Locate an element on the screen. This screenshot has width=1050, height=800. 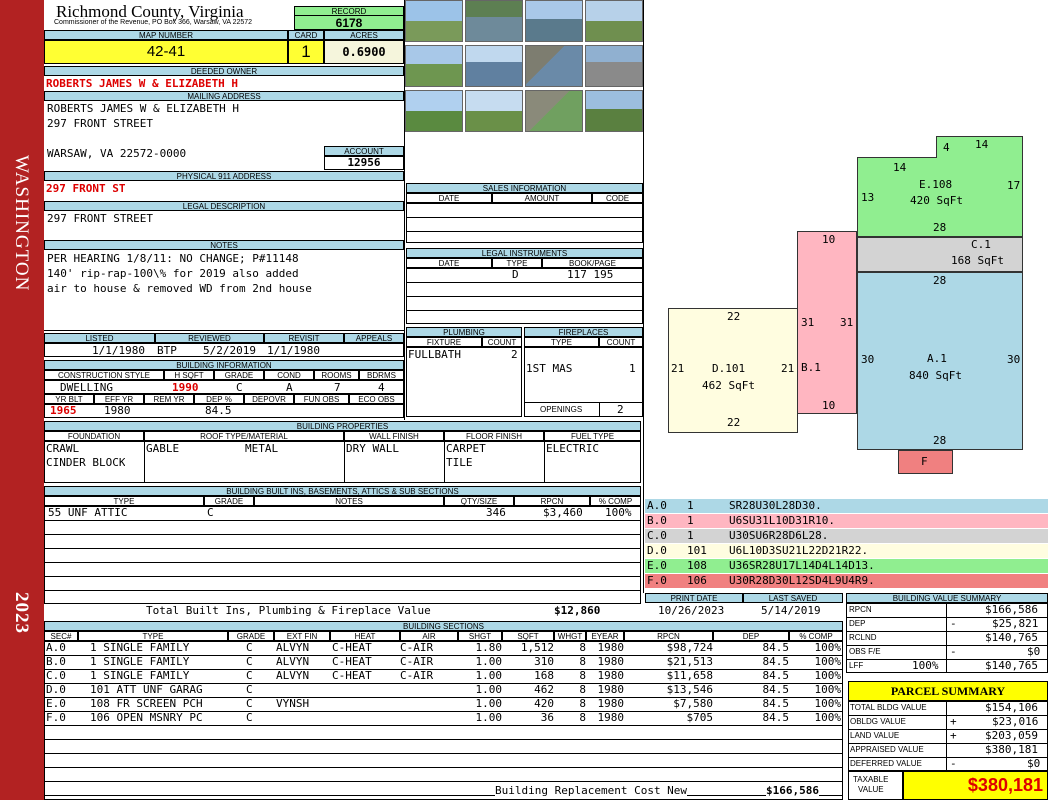
dim-d-left: 21 is located at coordinates (678, 368).